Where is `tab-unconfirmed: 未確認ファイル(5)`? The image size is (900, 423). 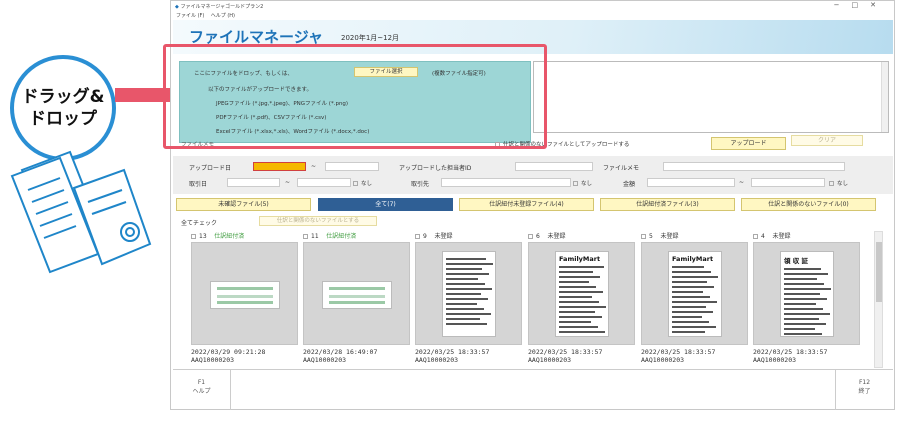 tab-unconfirmed: 未確認ファイル(5) is located at coordinates (243, 204).